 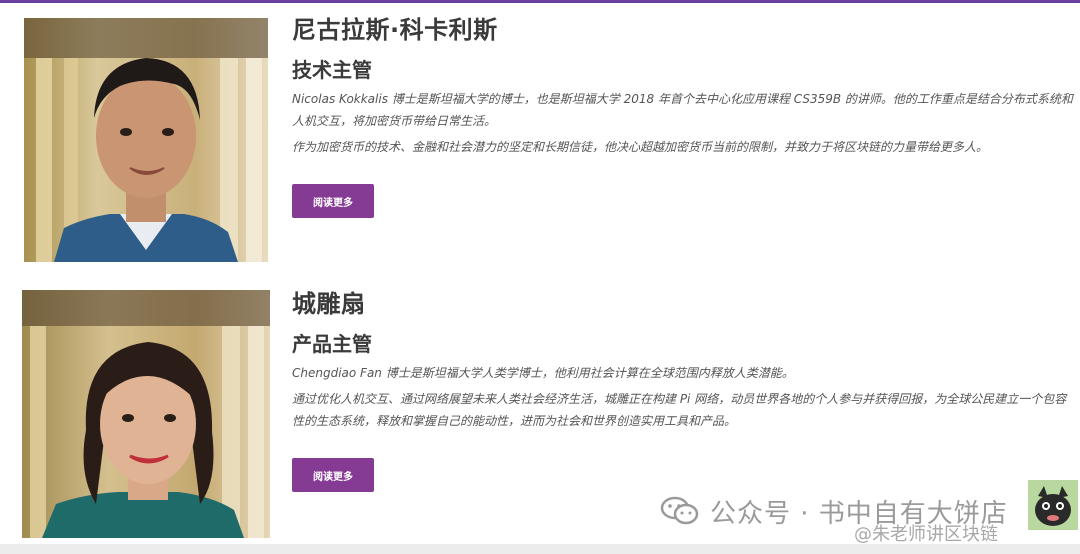 I want to click on wechat-icon, so click(x=679, y=510).